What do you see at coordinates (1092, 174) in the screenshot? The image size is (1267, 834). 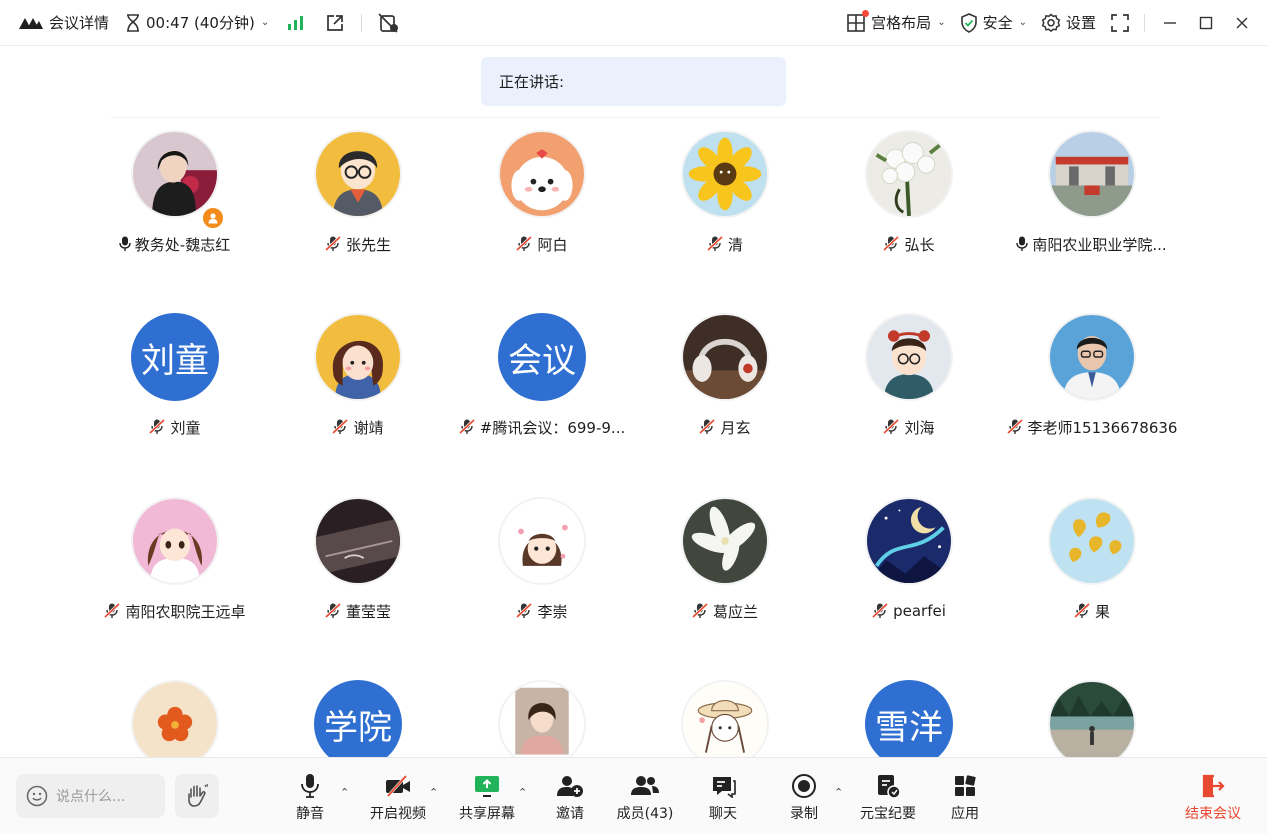 I see `college-gate-icon` at bounding box center [1092, 174].